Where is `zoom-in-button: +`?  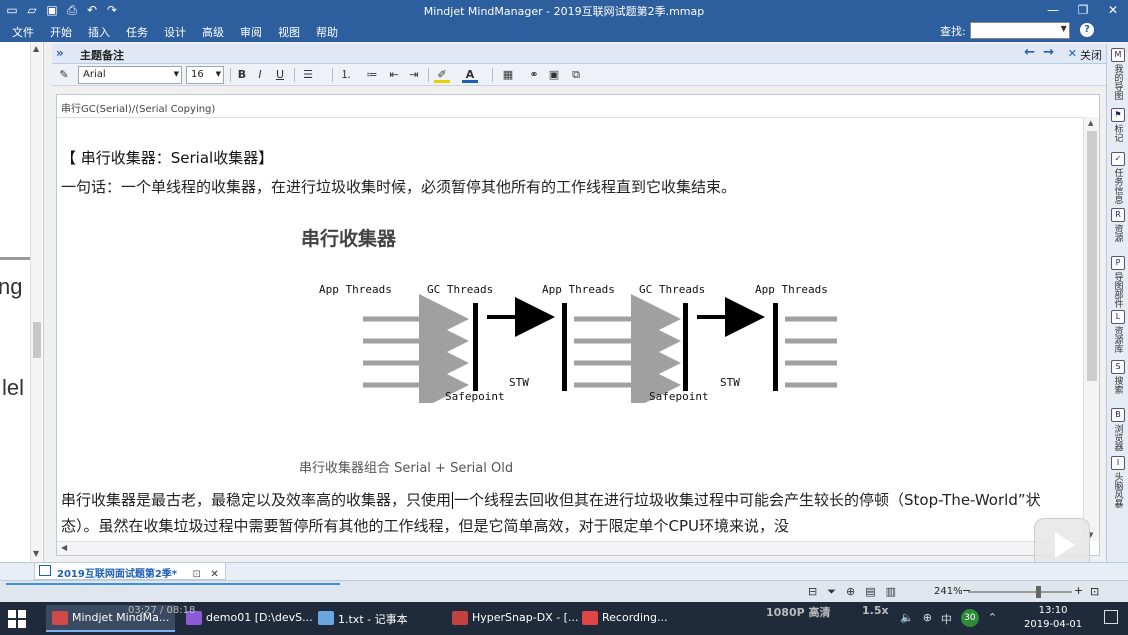
zoom-in-button: + is located at coordinates (1078, 590).